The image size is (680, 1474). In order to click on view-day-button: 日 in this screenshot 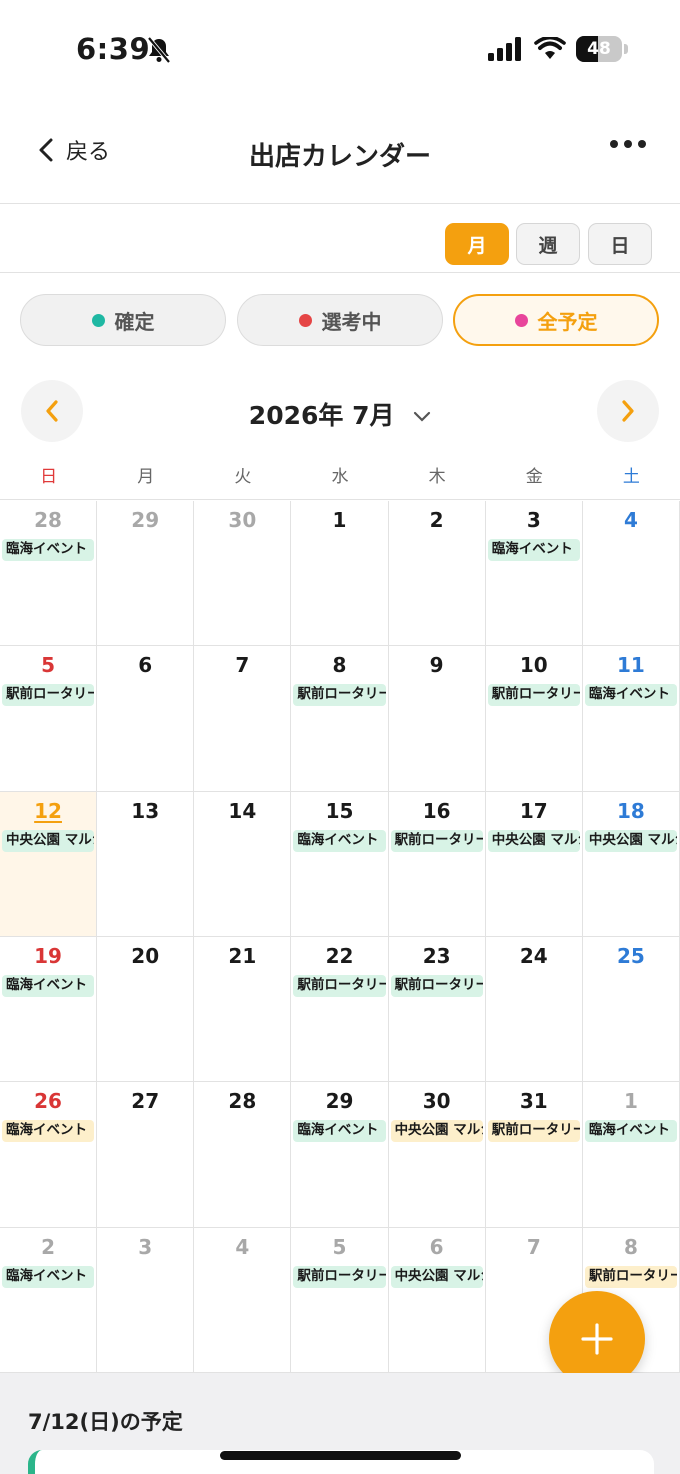, I will do `click(620, 244)`.